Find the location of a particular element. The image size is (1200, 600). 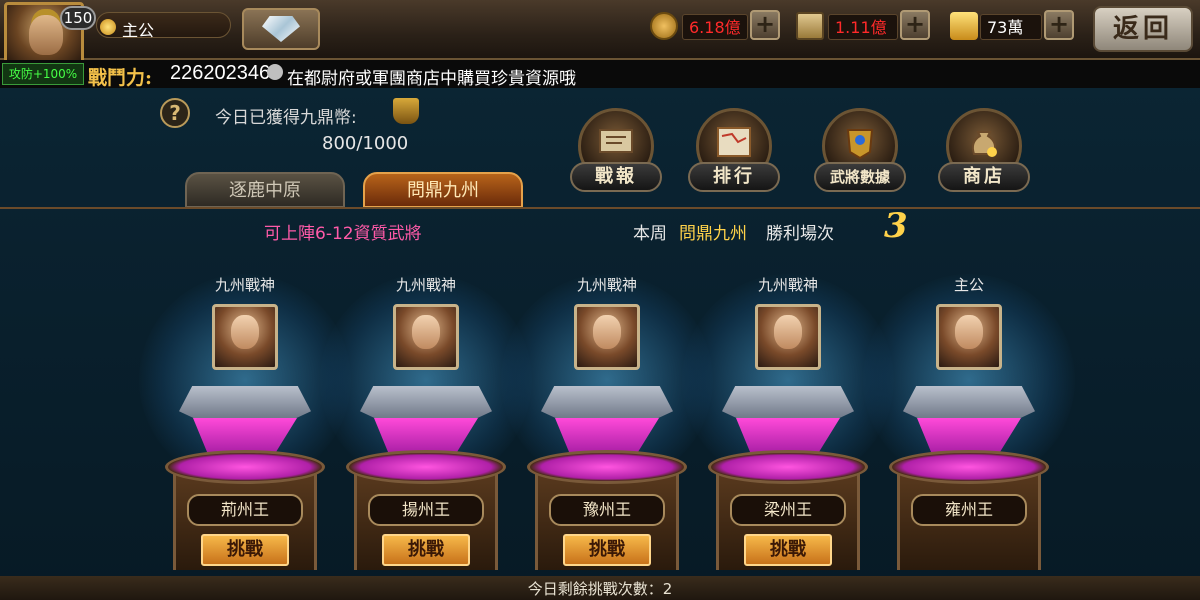

ranking-label: 排行 is located at coordinates (734, 177).